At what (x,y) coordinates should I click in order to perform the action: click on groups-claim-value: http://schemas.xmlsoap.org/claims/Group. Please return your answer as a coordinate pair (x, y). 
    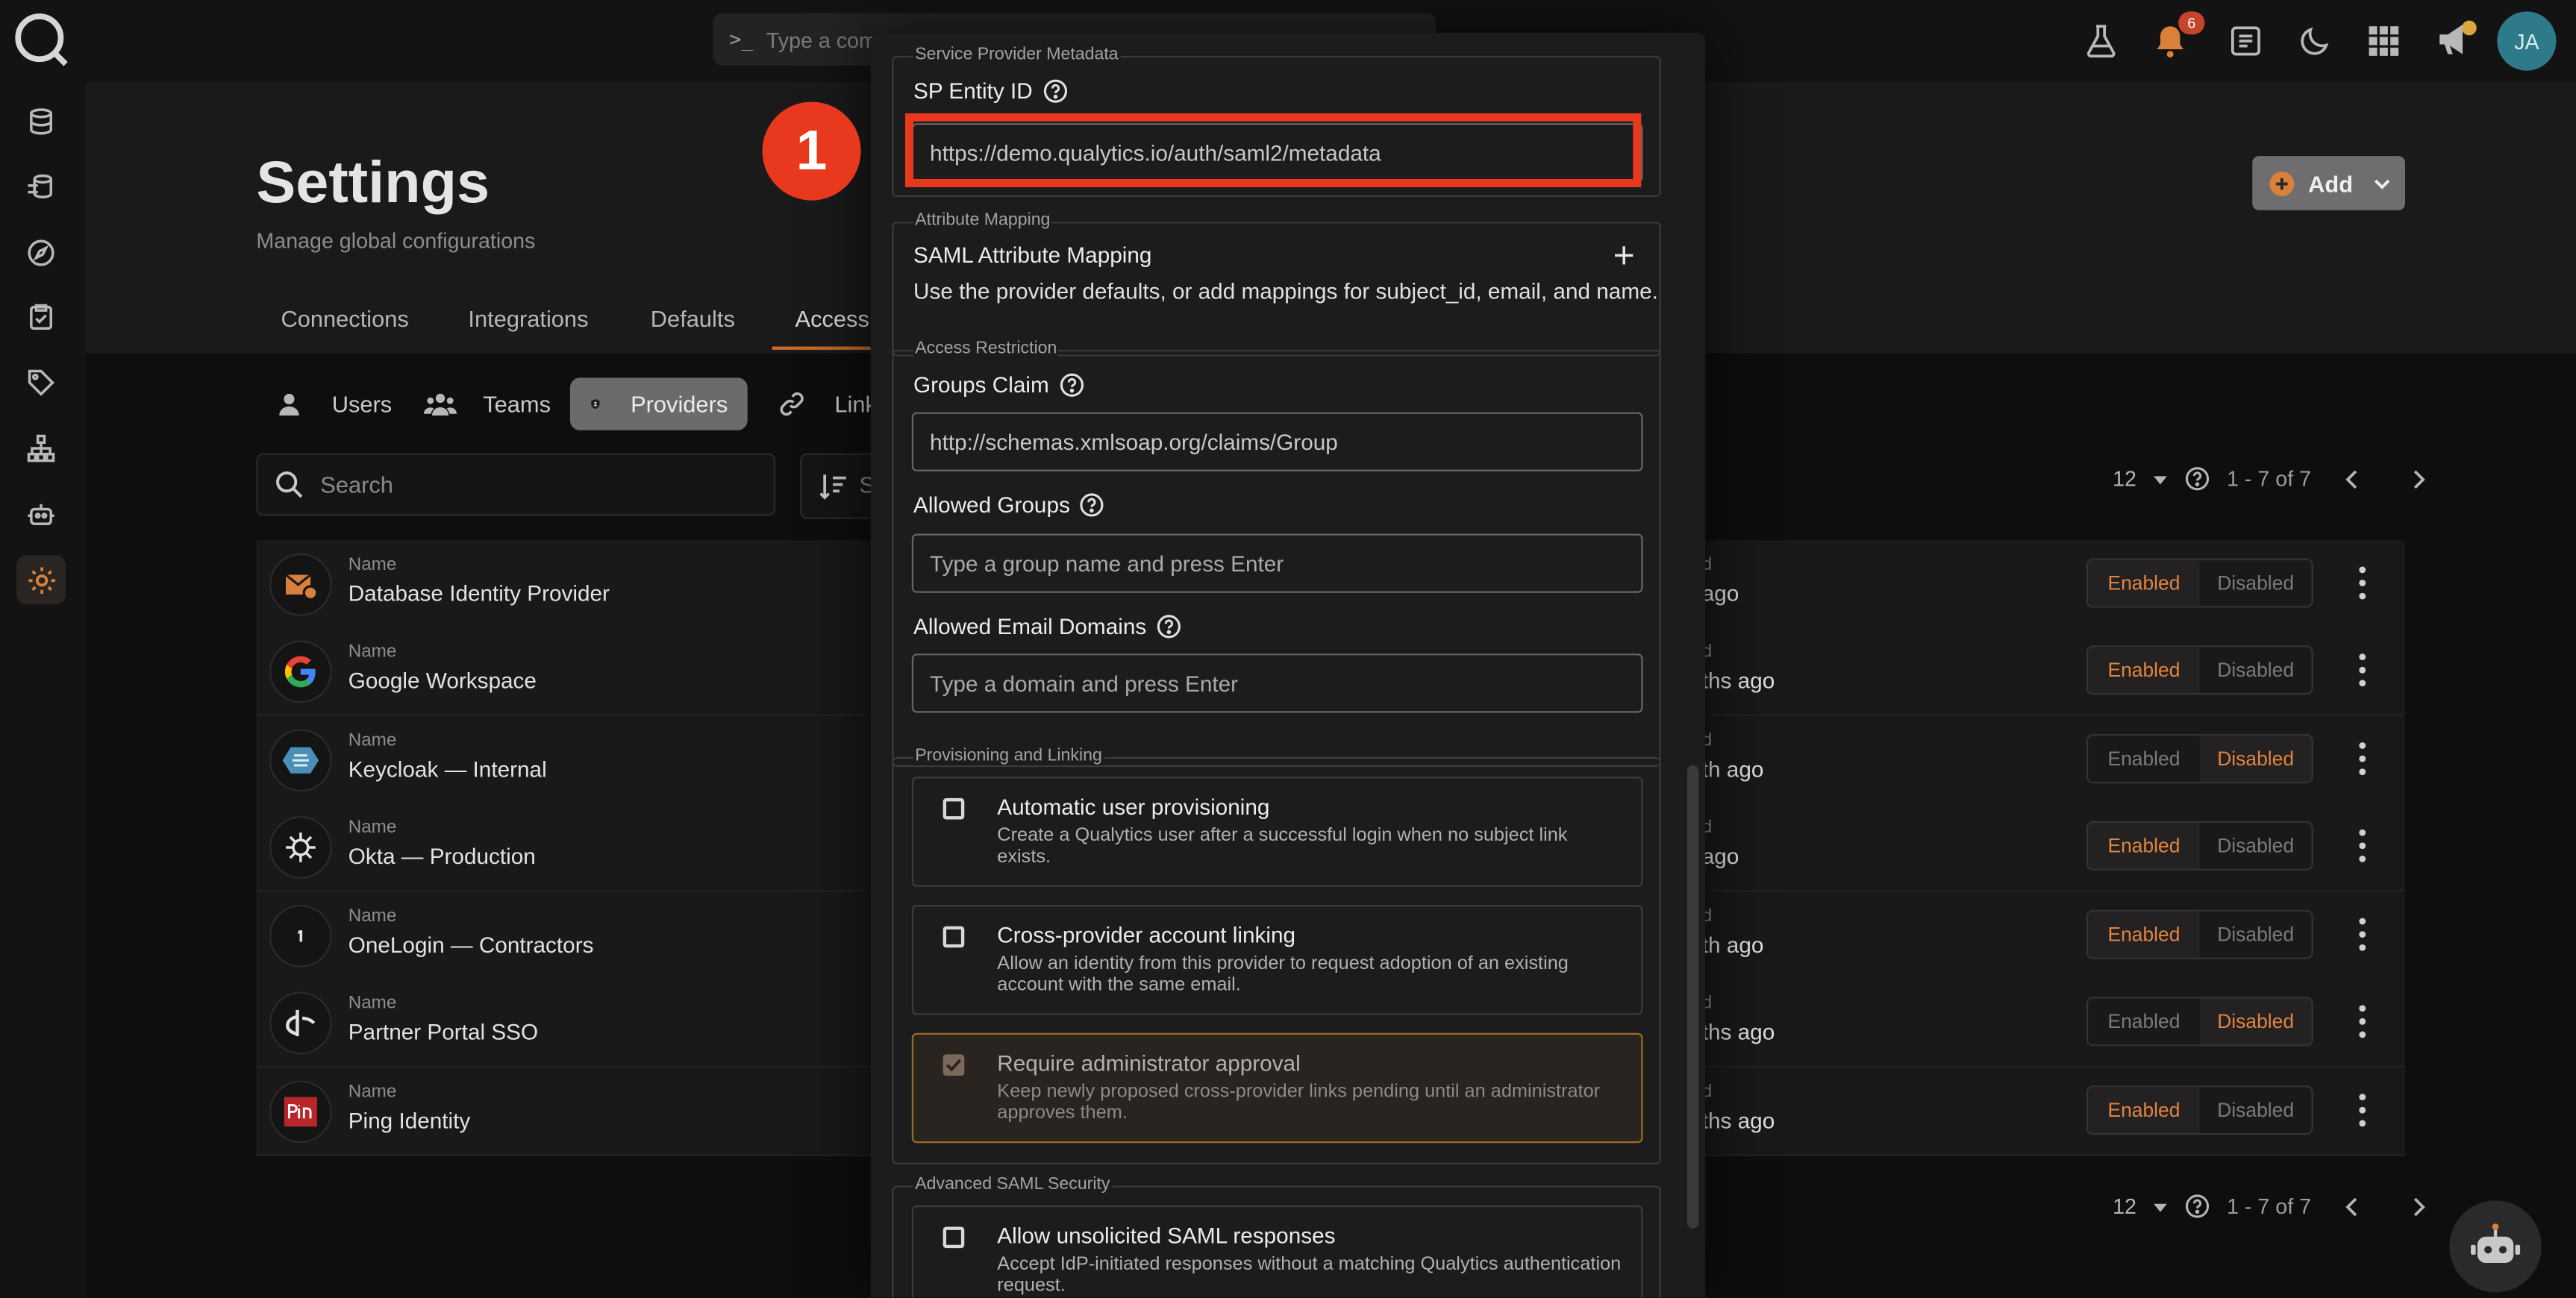
    Looking at the image, I should click on (1134, 441).